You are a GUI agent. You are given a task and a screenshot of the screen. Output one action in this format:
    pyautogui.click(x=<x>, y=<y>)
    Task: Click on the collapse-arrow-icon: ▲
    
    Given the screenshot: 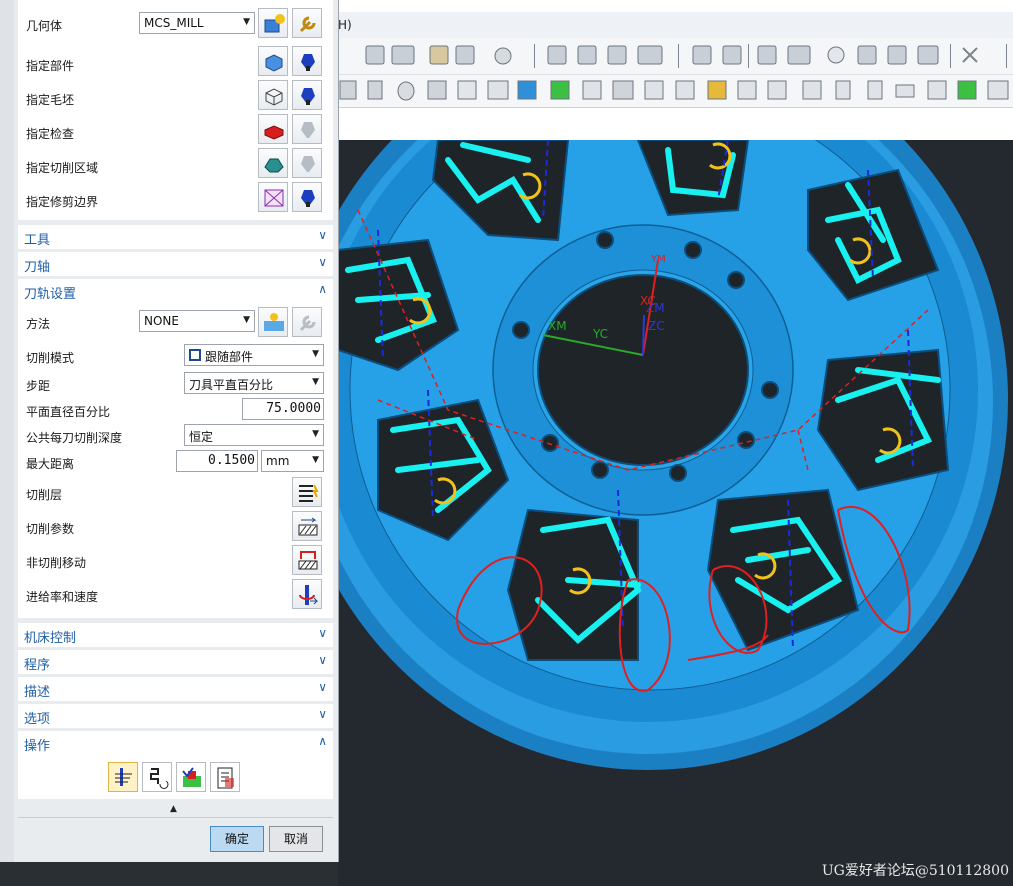 What is the action you would take?
    pyautogui.click(x=173, y=809)
    